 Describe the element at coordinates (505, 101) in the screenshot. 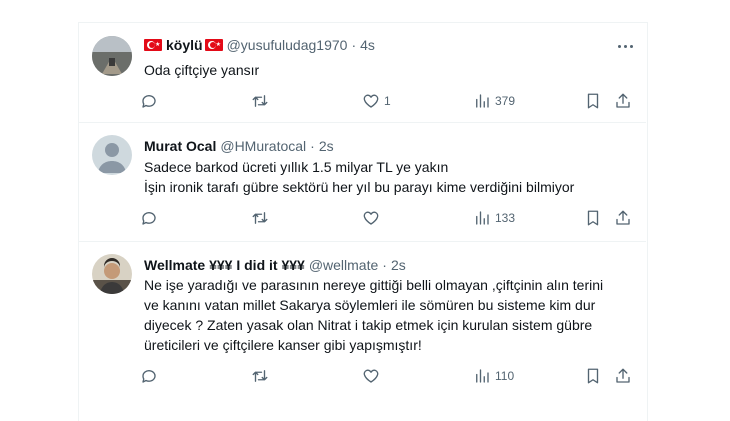

I see `view-count: 379` at that location.